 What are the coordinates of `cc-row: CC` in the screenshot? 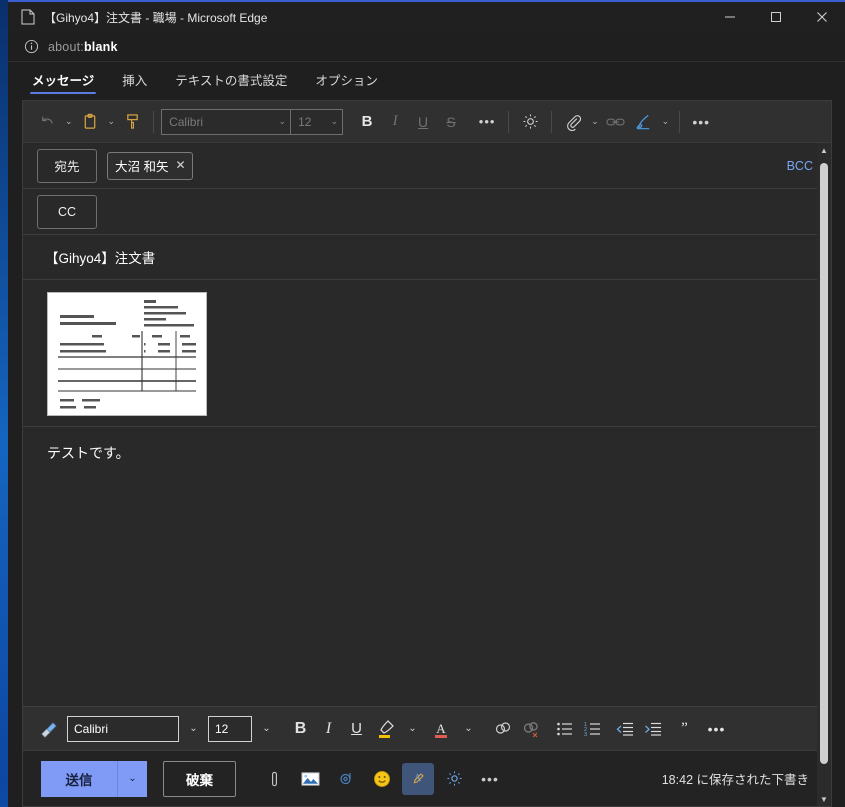 It's located at (427, 212).